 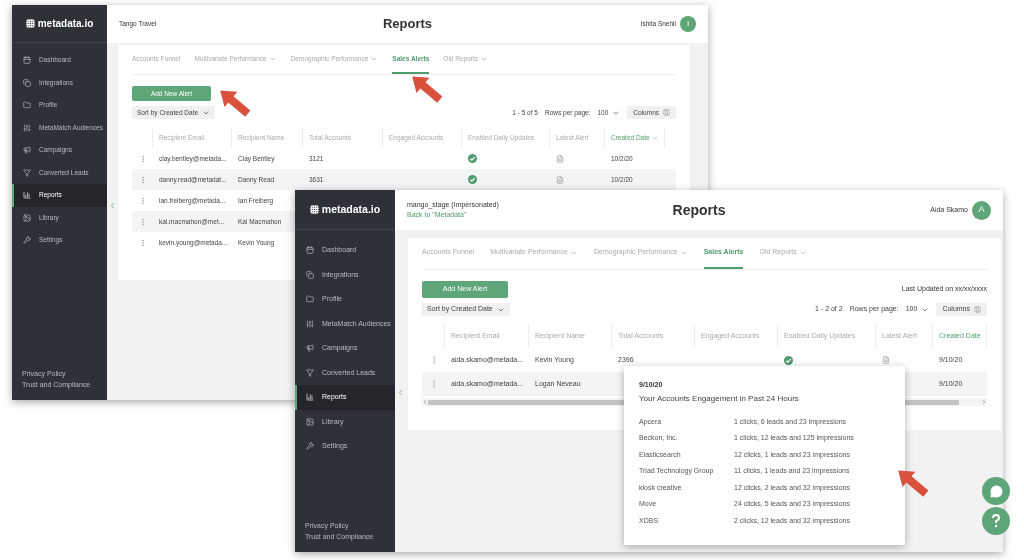 I want to click on popover-title: Your Accounts Engagement in Past 24 Hours, so click(x=719, y=398).